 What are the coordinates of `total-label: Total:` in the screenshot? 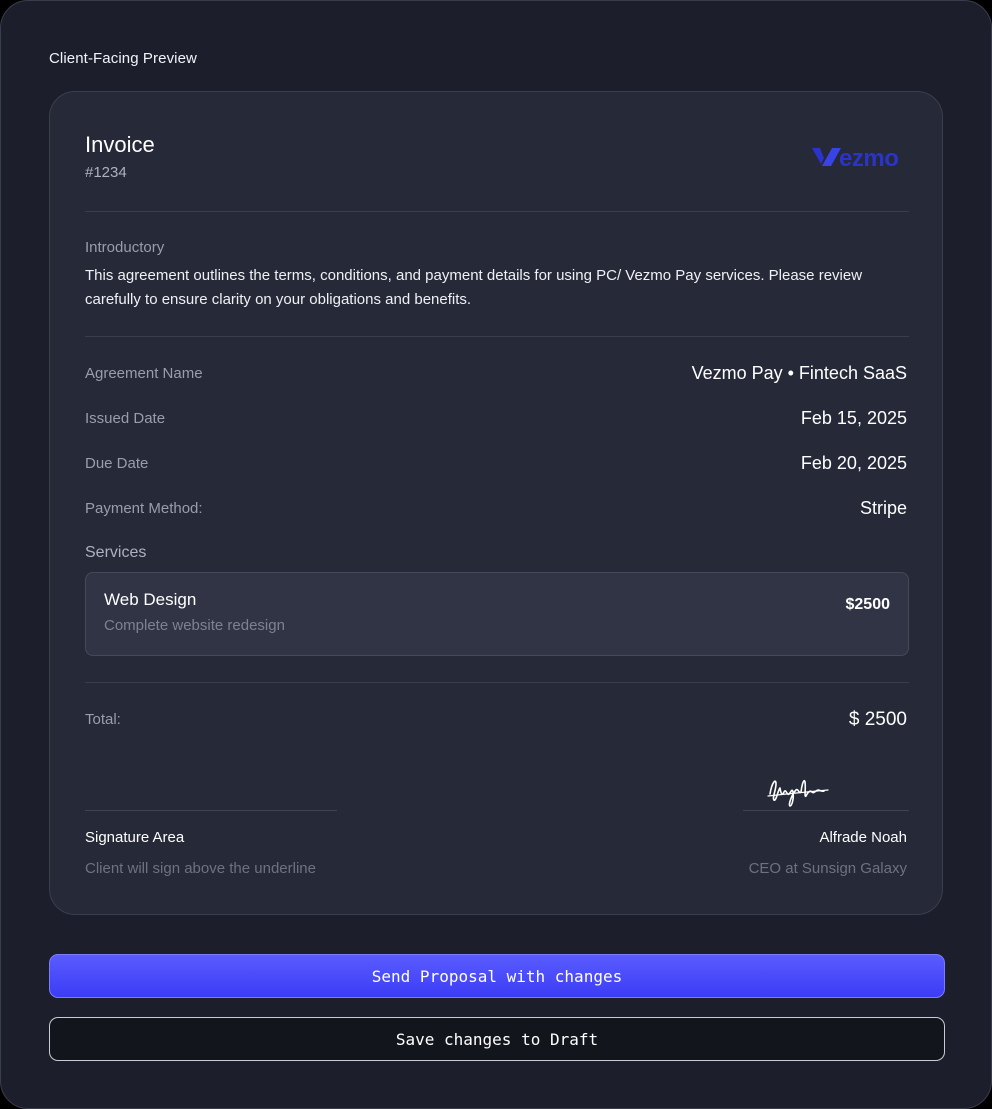 It's located at (103, 719).